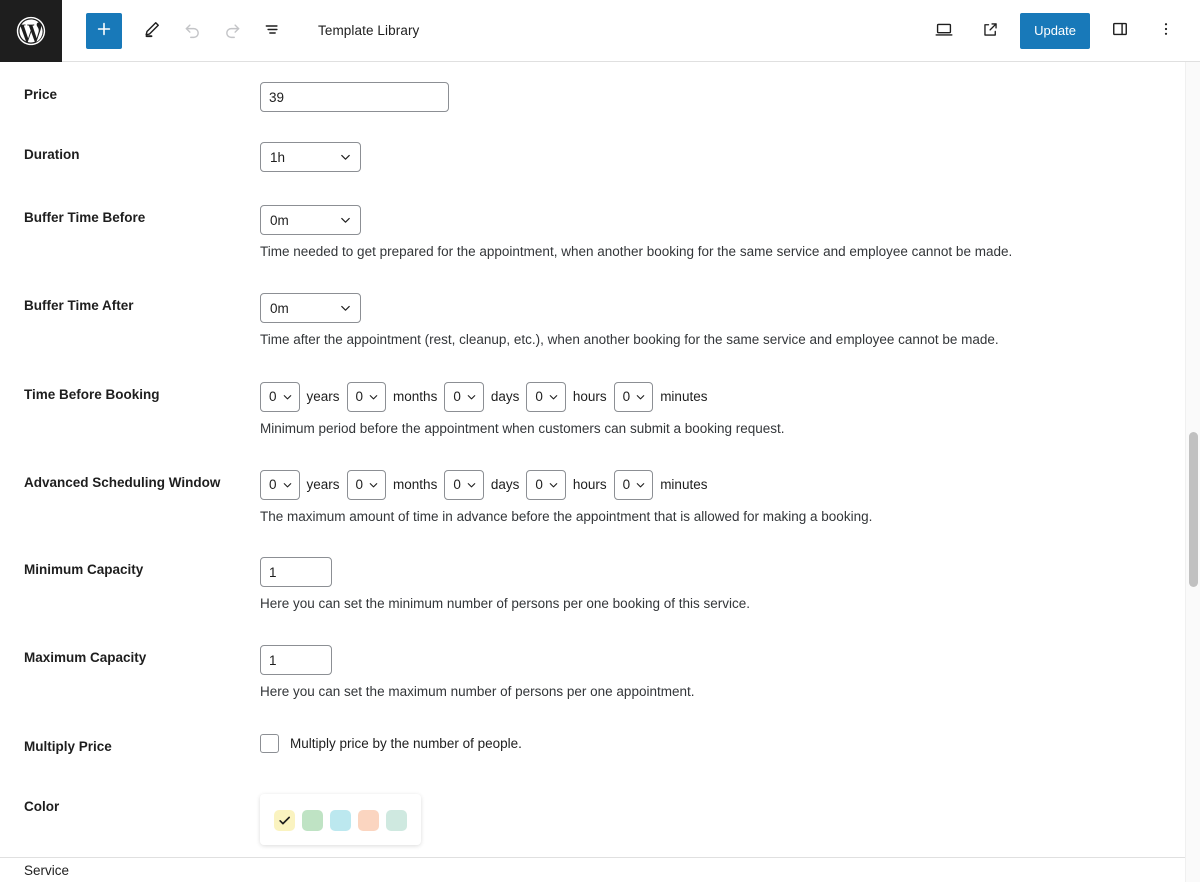  What do you see at coordinates (415, 396) in the screenshot?
I see `time-before-booking-months-unit: months` at bounding box center [415, 396].